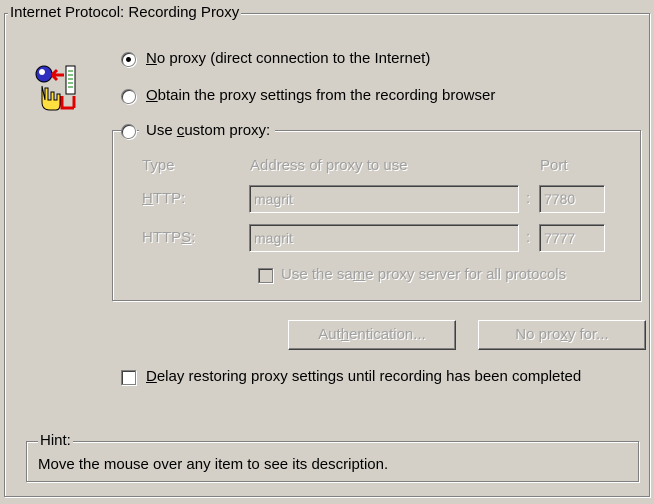  What do you see at coordinates (162, 237) in the screenshot?
I see `https-label-pre: HTTP` at bounding box center [162, 237].